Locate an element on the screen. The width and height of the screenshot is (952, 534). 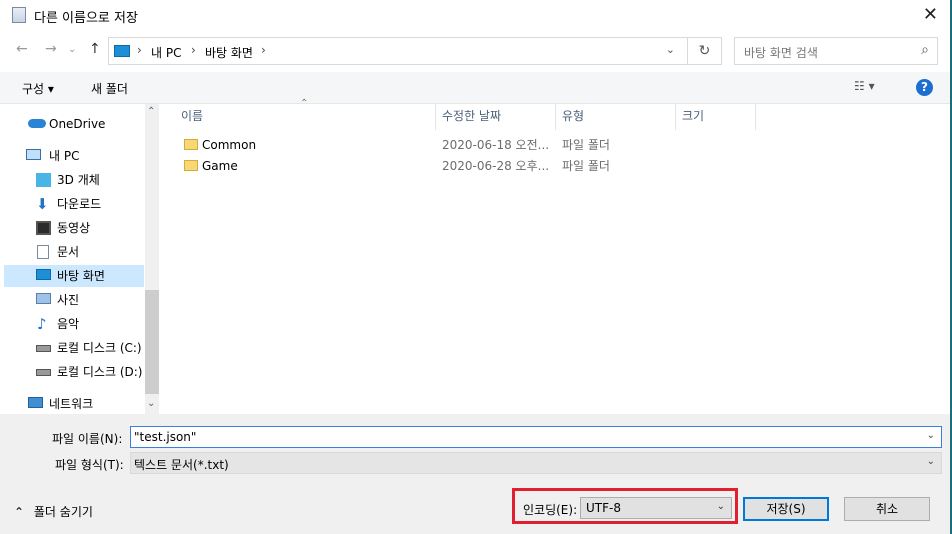
desktop-icon is located at coordinates (43, 274).